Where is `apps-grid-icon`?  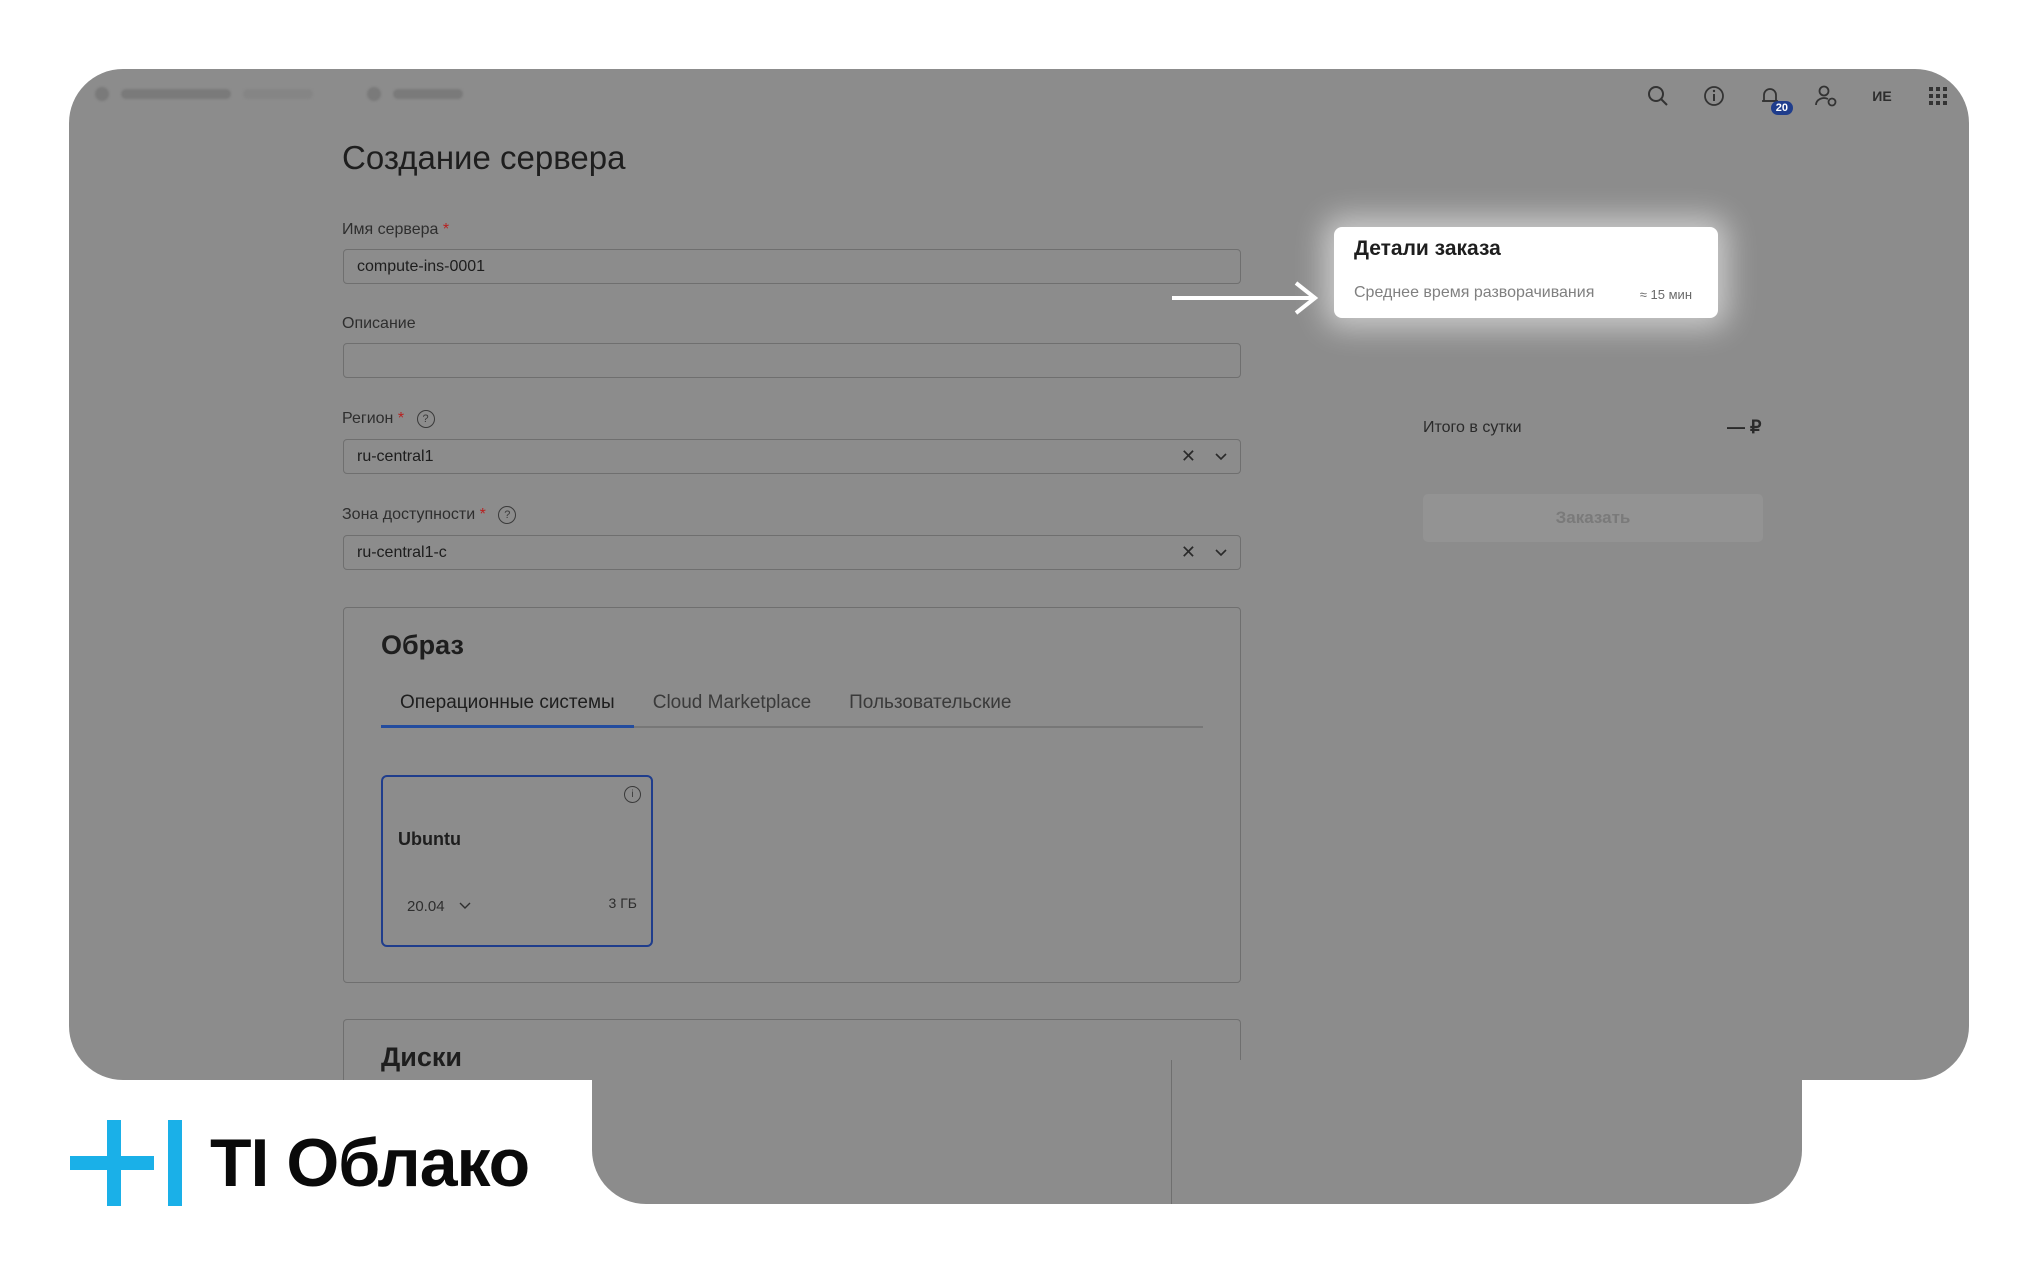
apps-grid-icon is located at coordinates (1938, 96).